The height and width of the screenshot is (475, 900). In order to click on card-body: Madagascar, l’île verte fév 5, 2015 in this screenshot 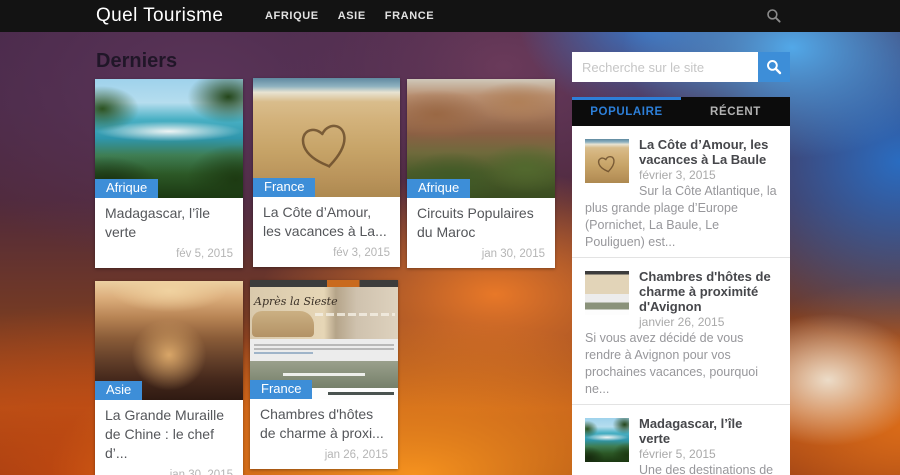, I will do `click(169, 233)`.